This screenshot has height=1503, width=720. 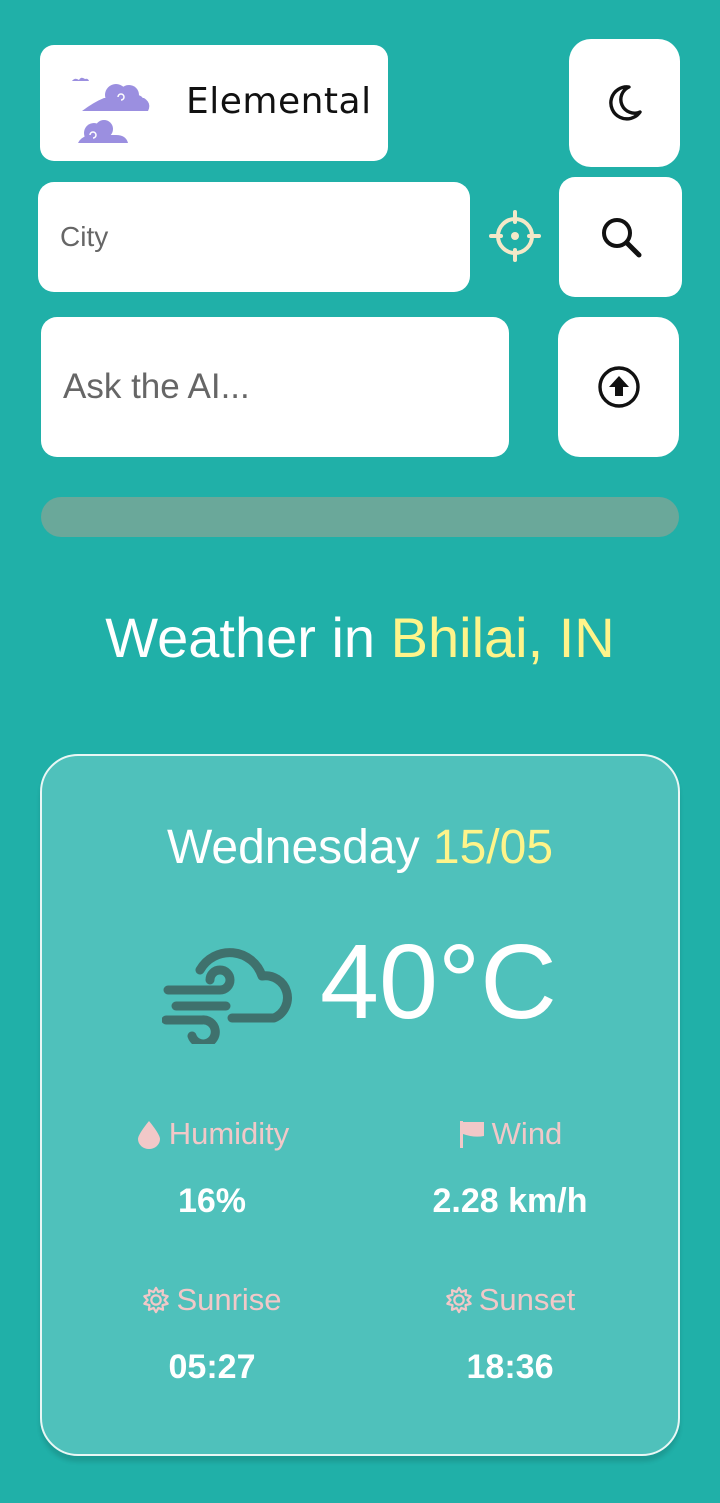 I want to click on city-input, so click(x=254, y=237).